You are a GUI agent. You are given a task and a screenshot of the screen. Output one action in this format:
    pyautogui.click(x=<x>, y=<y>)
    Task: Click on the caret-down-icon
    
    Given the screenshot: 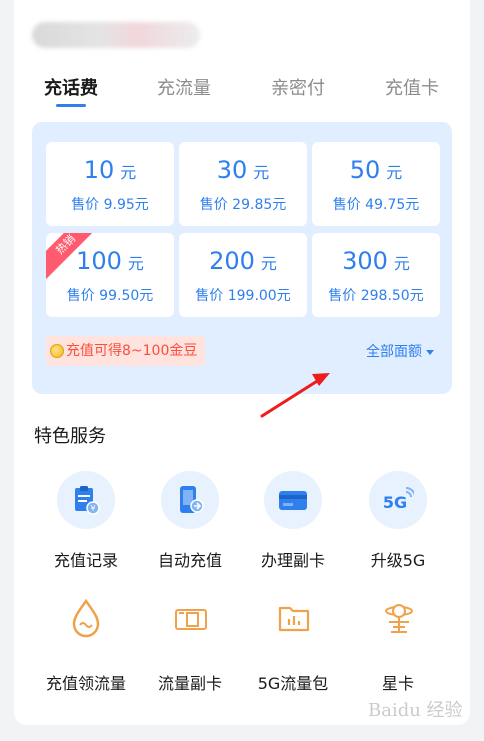 What is the action you would take?
    pyautogui.click(x=430, y=352)
    